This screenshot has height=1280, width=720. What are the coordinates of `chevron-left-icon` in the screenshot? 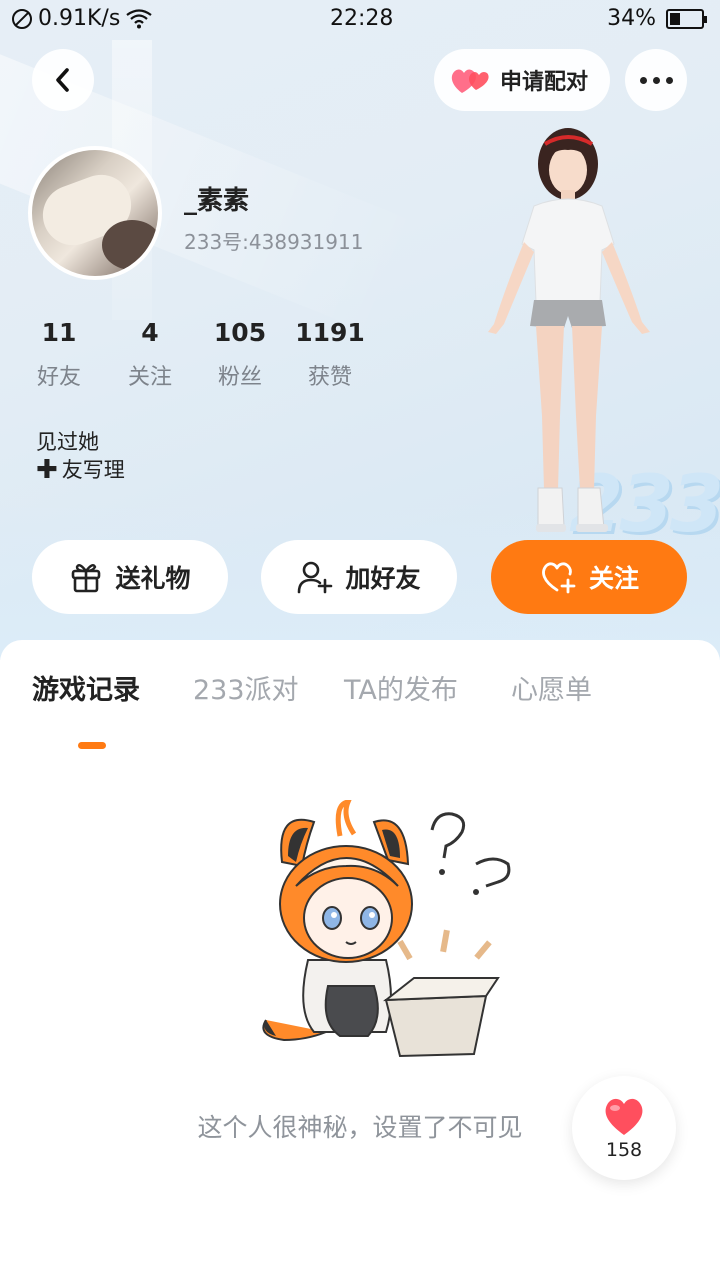 It's located at (62, 80).